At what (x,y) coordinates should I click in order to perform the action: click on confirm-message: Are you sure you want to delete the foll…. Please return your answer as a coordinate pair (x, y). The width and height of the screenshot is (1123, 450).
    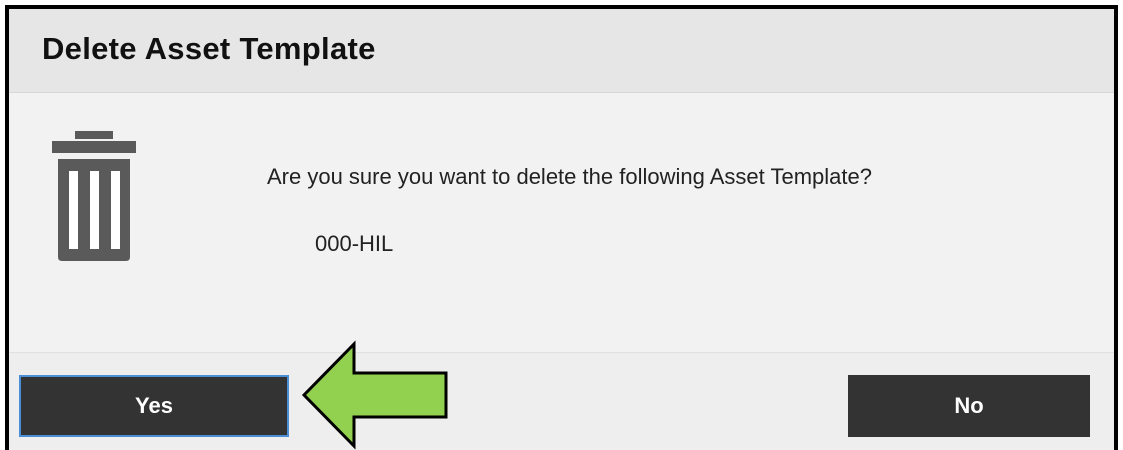
    Looking at the image, I should click on (569, 176).